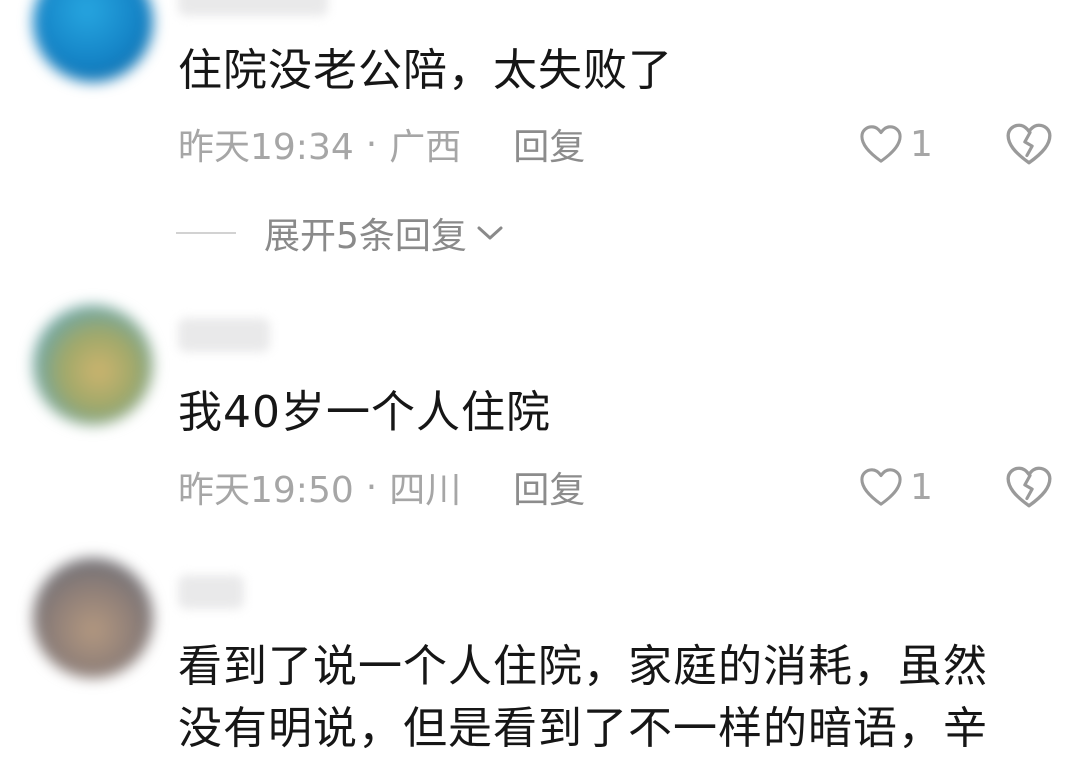  I want to click on comment-text: 看到了说一个人住院，家庭的消耗，虽然 没有明说，但是看到了不一样的暗语，辛, so click(583, 697).